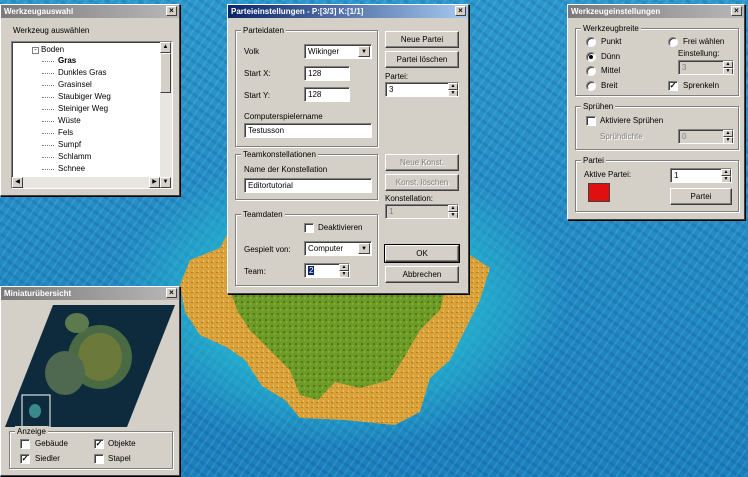 The height and width of the screenshot is (477, 748). What do you see at coordinates (257, 95) in the screenshot?
I see `starty-label: Start Y:` at bounding box center [257, 95].